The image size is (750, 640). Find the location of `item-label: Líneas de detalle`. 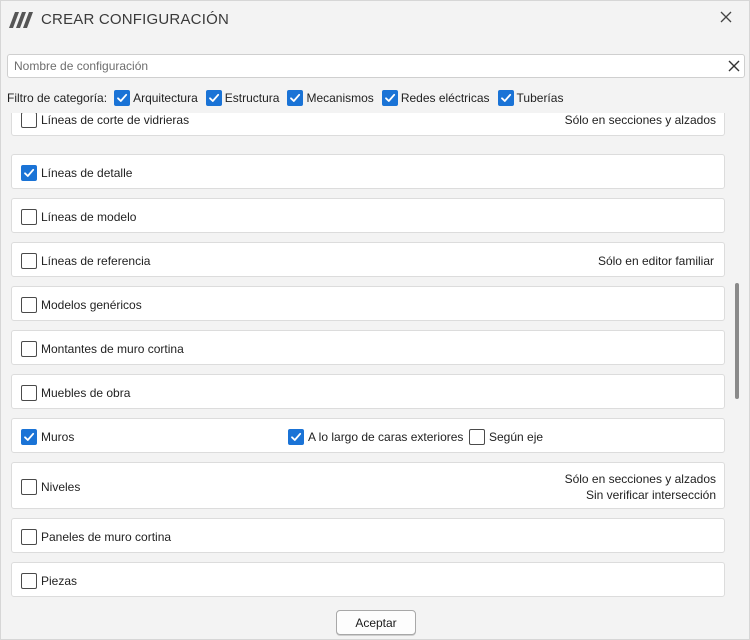

item-label: Líneas de detalle is located at coordinates (87, 172).